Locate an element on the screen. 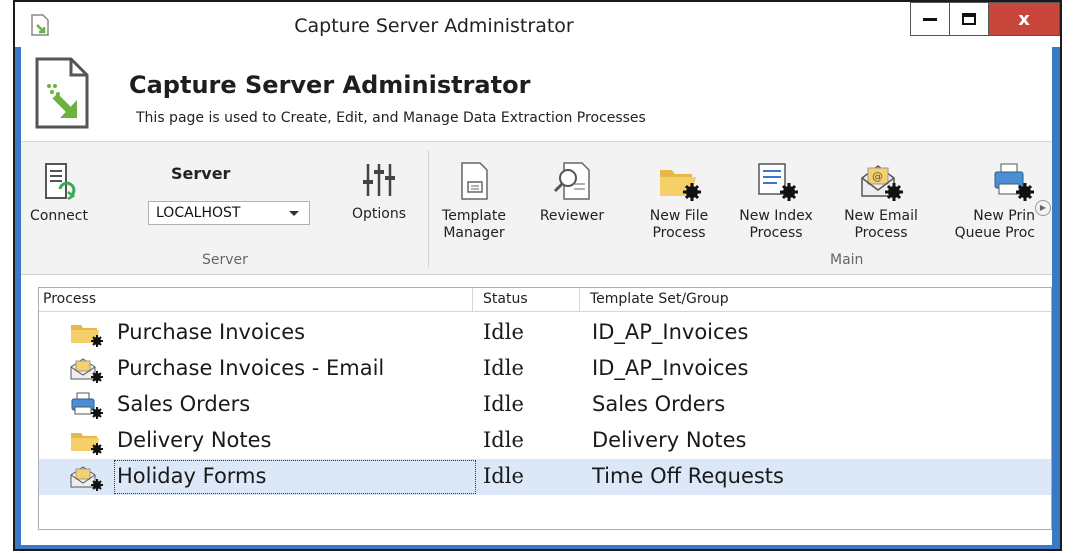 This screenshot has height=553, width=1074. template-manager-line1: Template is located at coordinates (474, 216).